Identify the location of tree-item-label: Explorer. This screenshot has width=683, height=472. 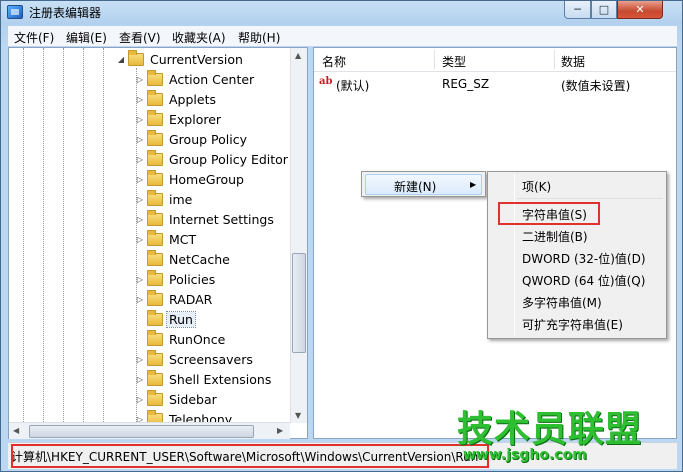
(195, 119).